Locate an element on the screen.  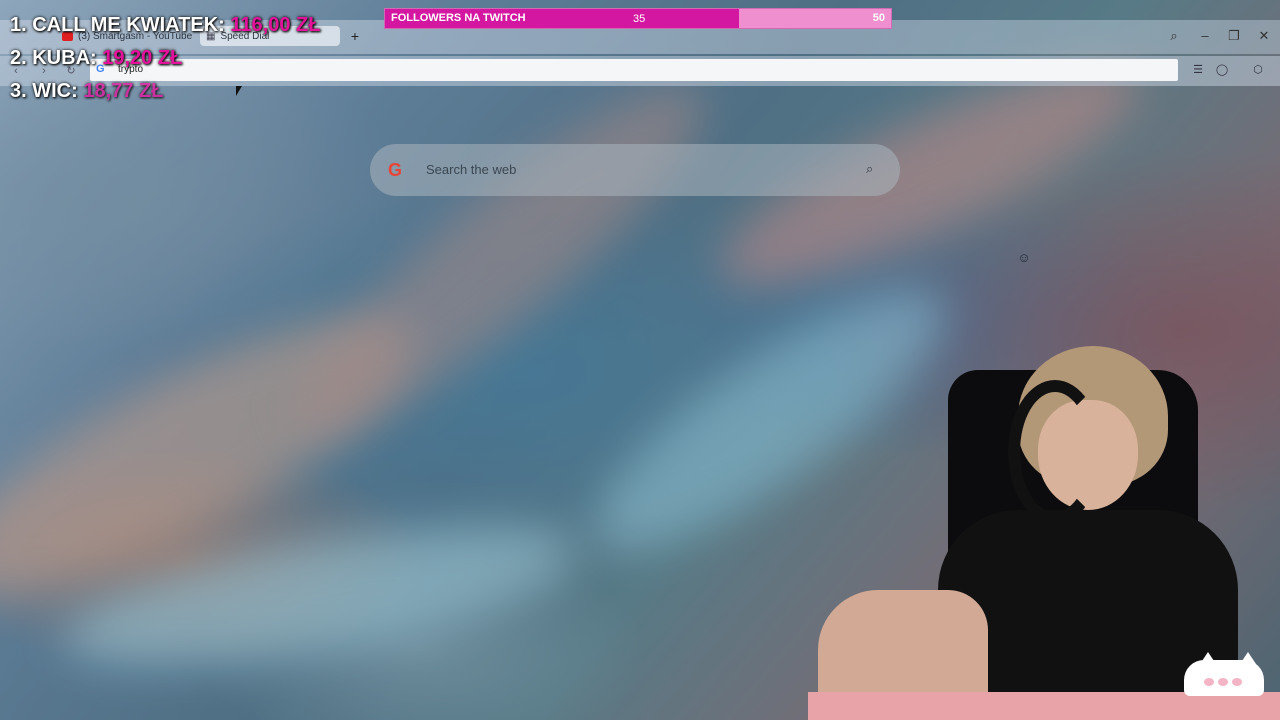
search-box: G Search the web ⌕ is located at coordinates (635, 170).